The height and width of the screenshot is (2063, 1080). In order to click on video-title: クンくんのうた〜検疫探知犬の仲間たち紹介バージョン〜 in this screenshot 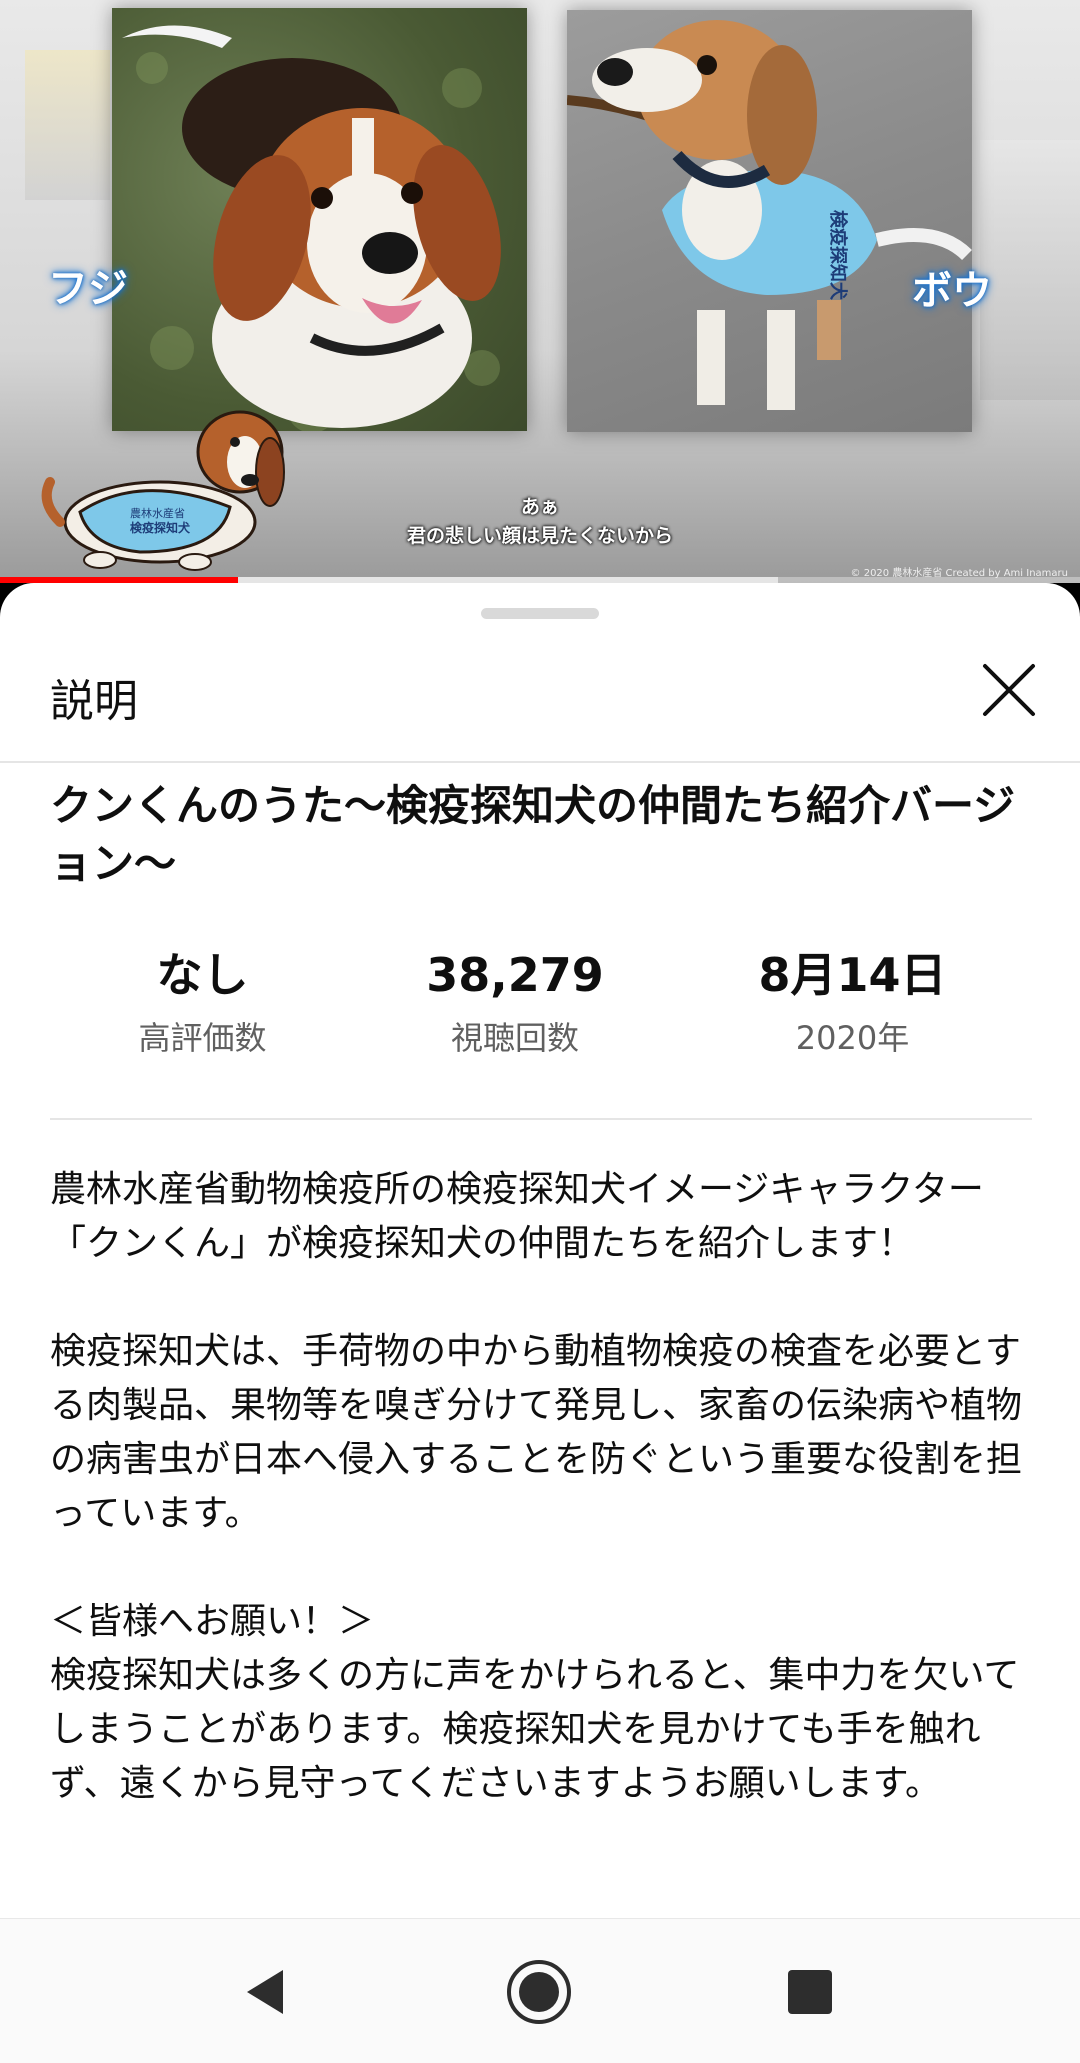, I will do `click(533, 834)`.